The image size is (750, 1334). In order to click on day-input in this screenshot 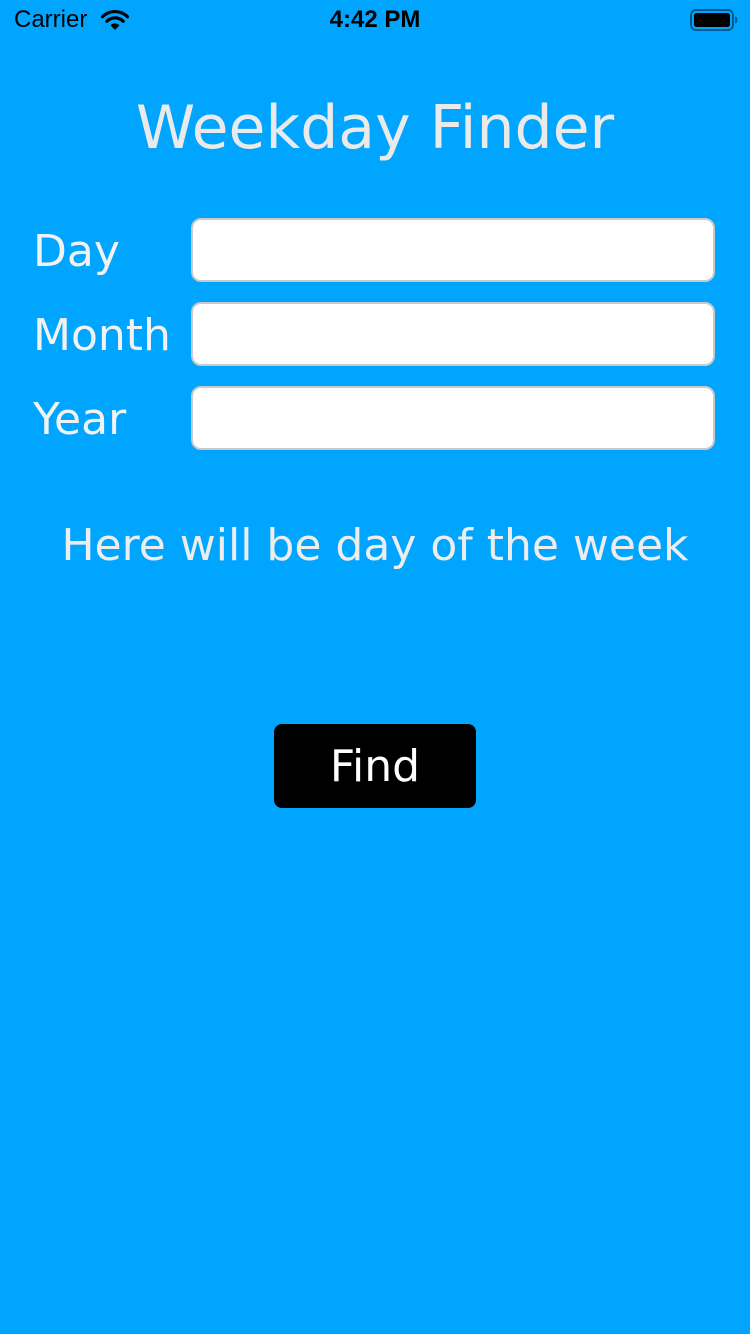, I will do `click(453, 250)`.